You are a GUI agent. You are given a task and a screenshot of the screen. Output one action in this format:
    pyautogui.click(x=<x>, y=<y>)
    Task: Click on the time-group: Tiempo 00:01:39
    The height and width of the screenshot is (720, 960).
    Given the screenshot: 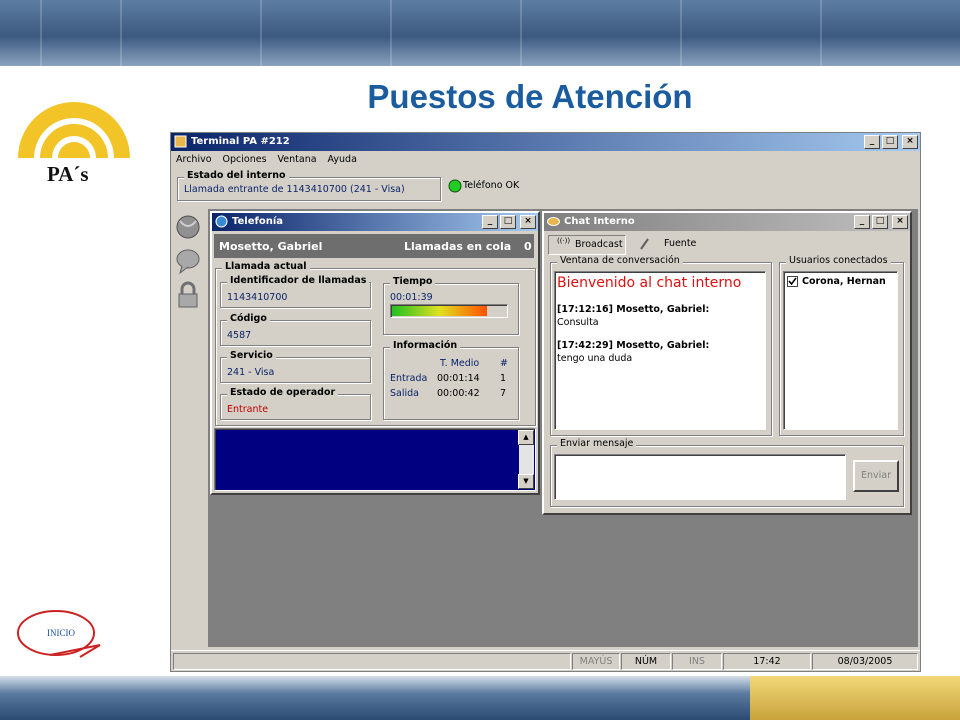 What is the action you would take?
    pyautogui.click(x=451, y=305)
    